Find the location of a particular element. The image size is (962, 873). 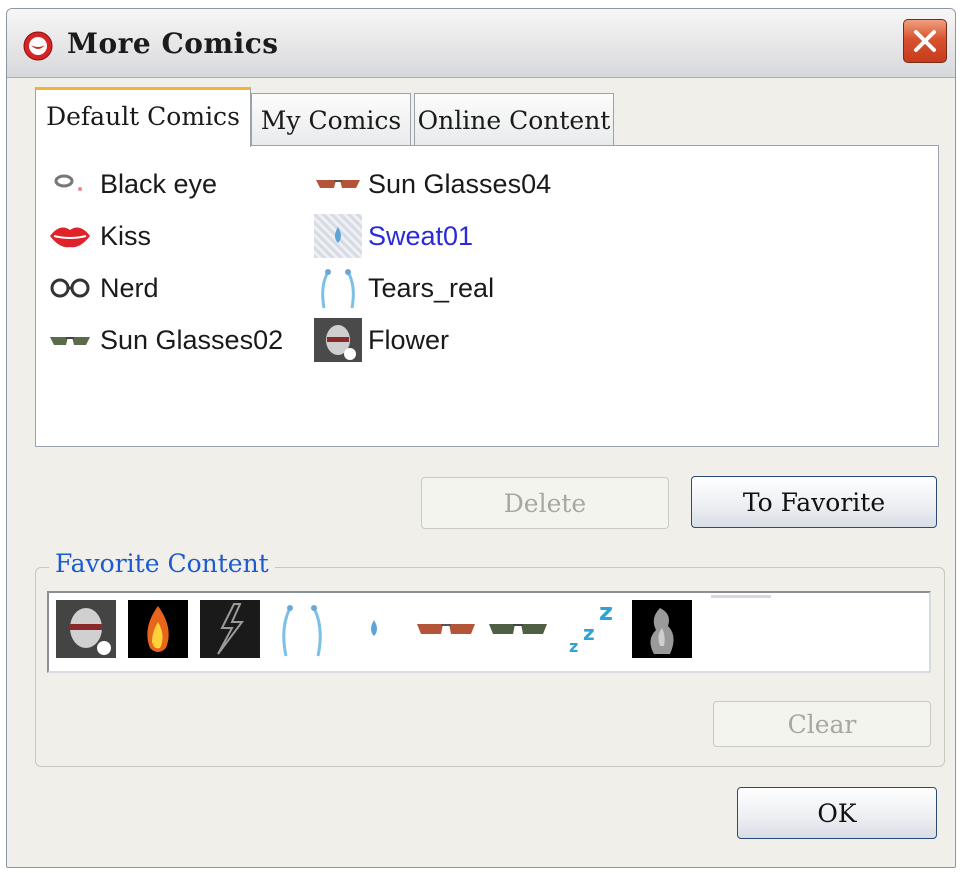

tab-label: Default Comics is located at coordinates (143, 116).